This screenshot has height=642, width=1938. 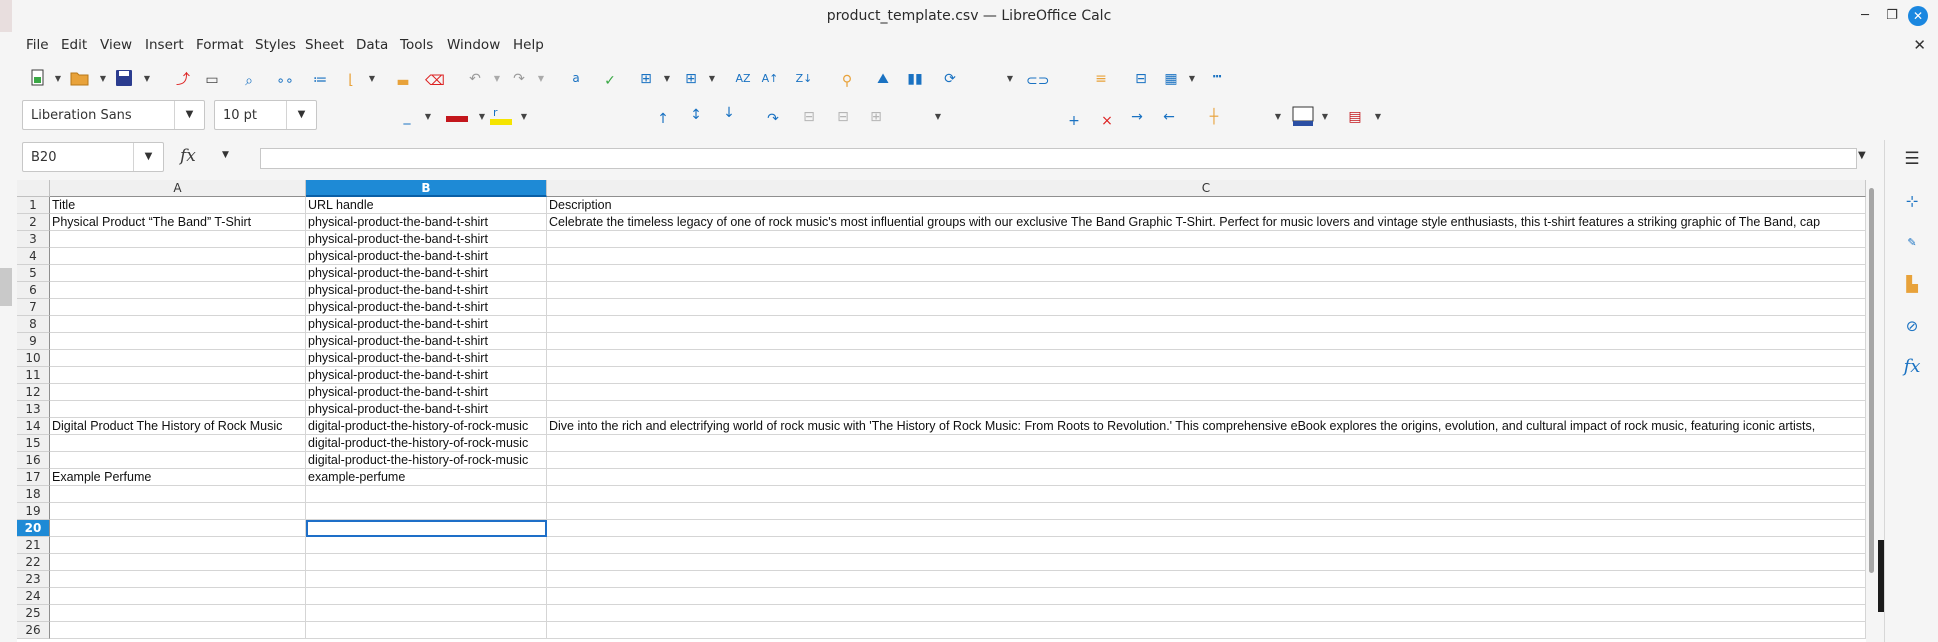 What do you see at coordinates (1107, 121) in the screenshot?
I see `delete-decimal-icon: ×` at bounding box center [1107, 121].